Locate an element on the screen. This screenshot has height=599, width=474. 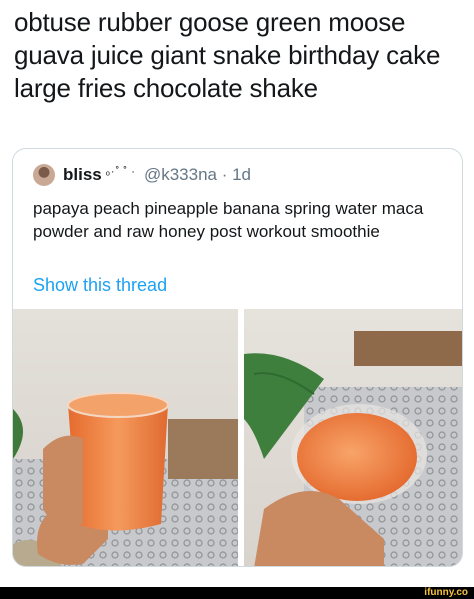
avatar is located at coordinates (44, 175).